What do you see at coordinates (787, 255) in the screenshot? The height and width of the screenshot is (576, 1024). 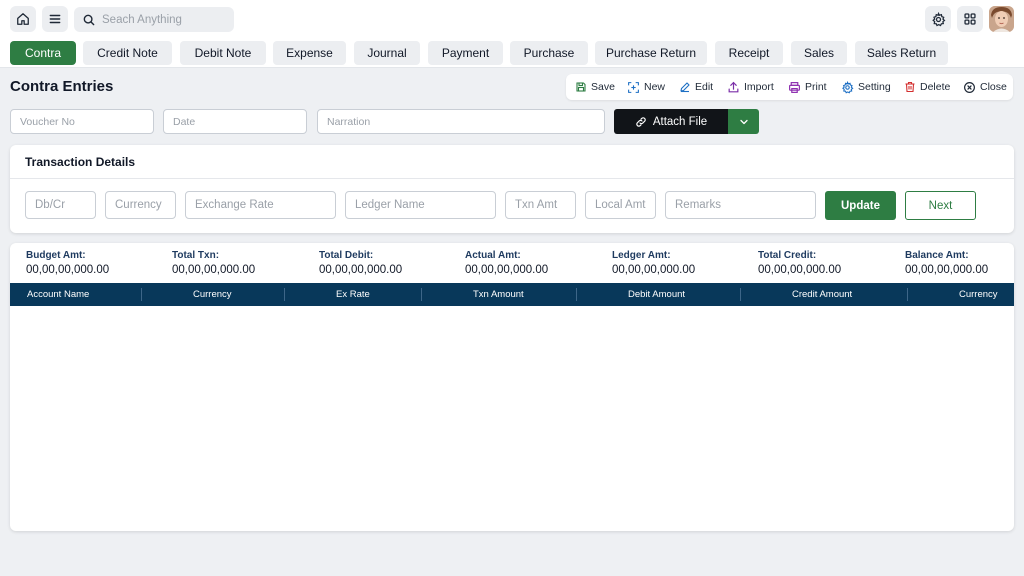 I see `summary-label: Total Credit:` at bounding box center [787, 255].